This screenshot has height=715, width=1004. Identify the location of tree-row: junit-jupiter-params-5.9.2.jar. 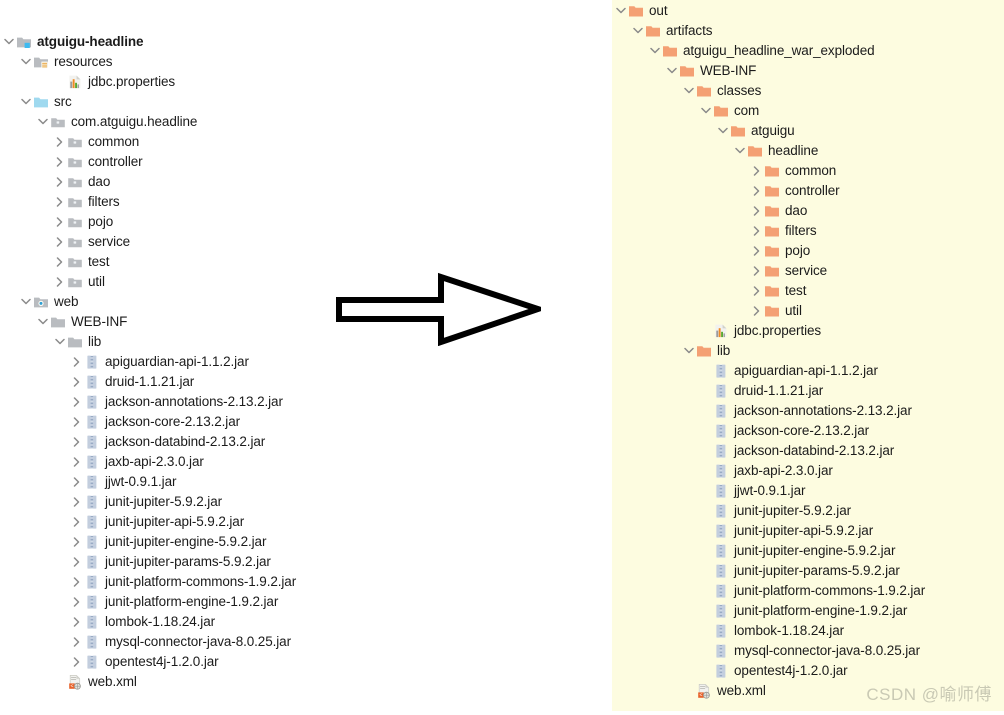
(808, 571).